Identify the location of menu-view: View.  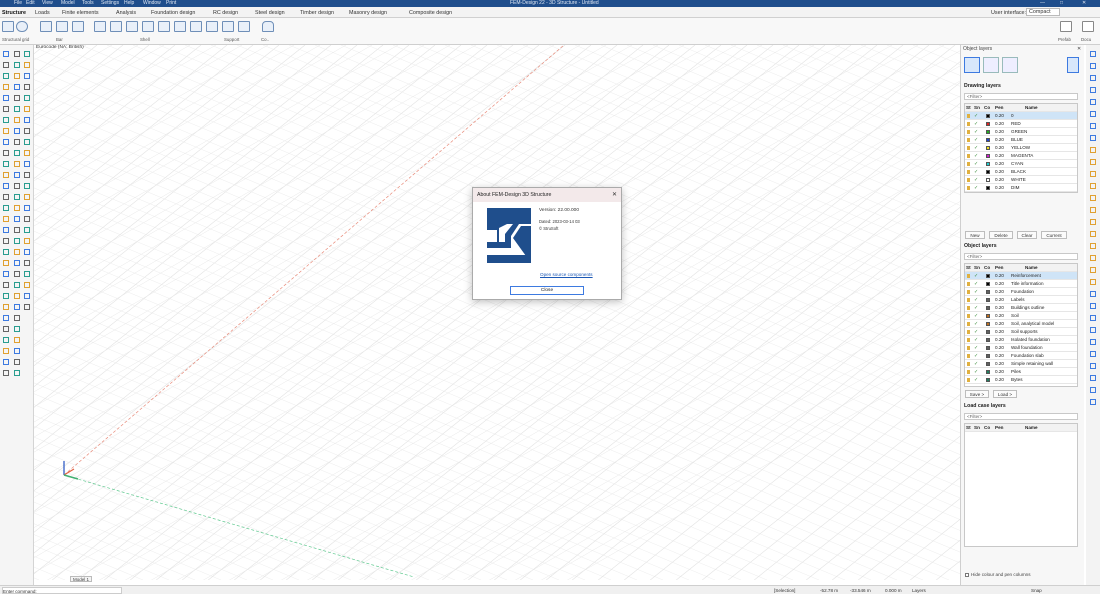
(47, 3).